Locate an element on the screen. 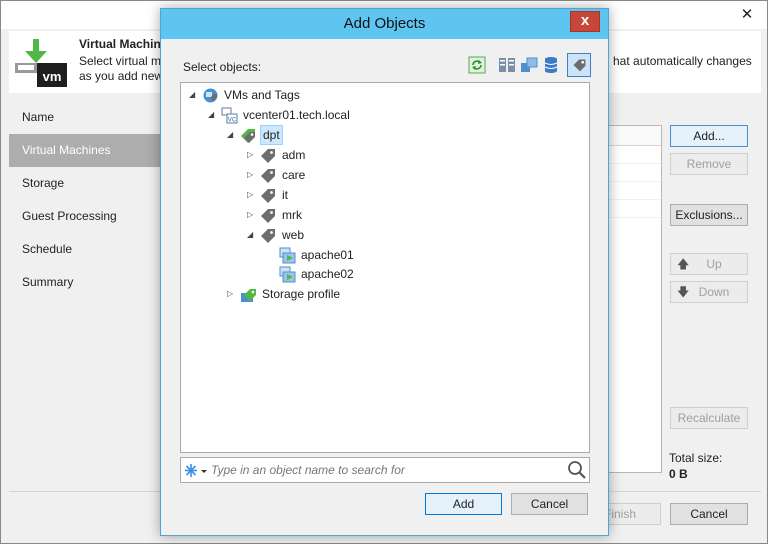 The image size is (768, 544). tree-node-label: apache02 is located at coordinates (327, 274).